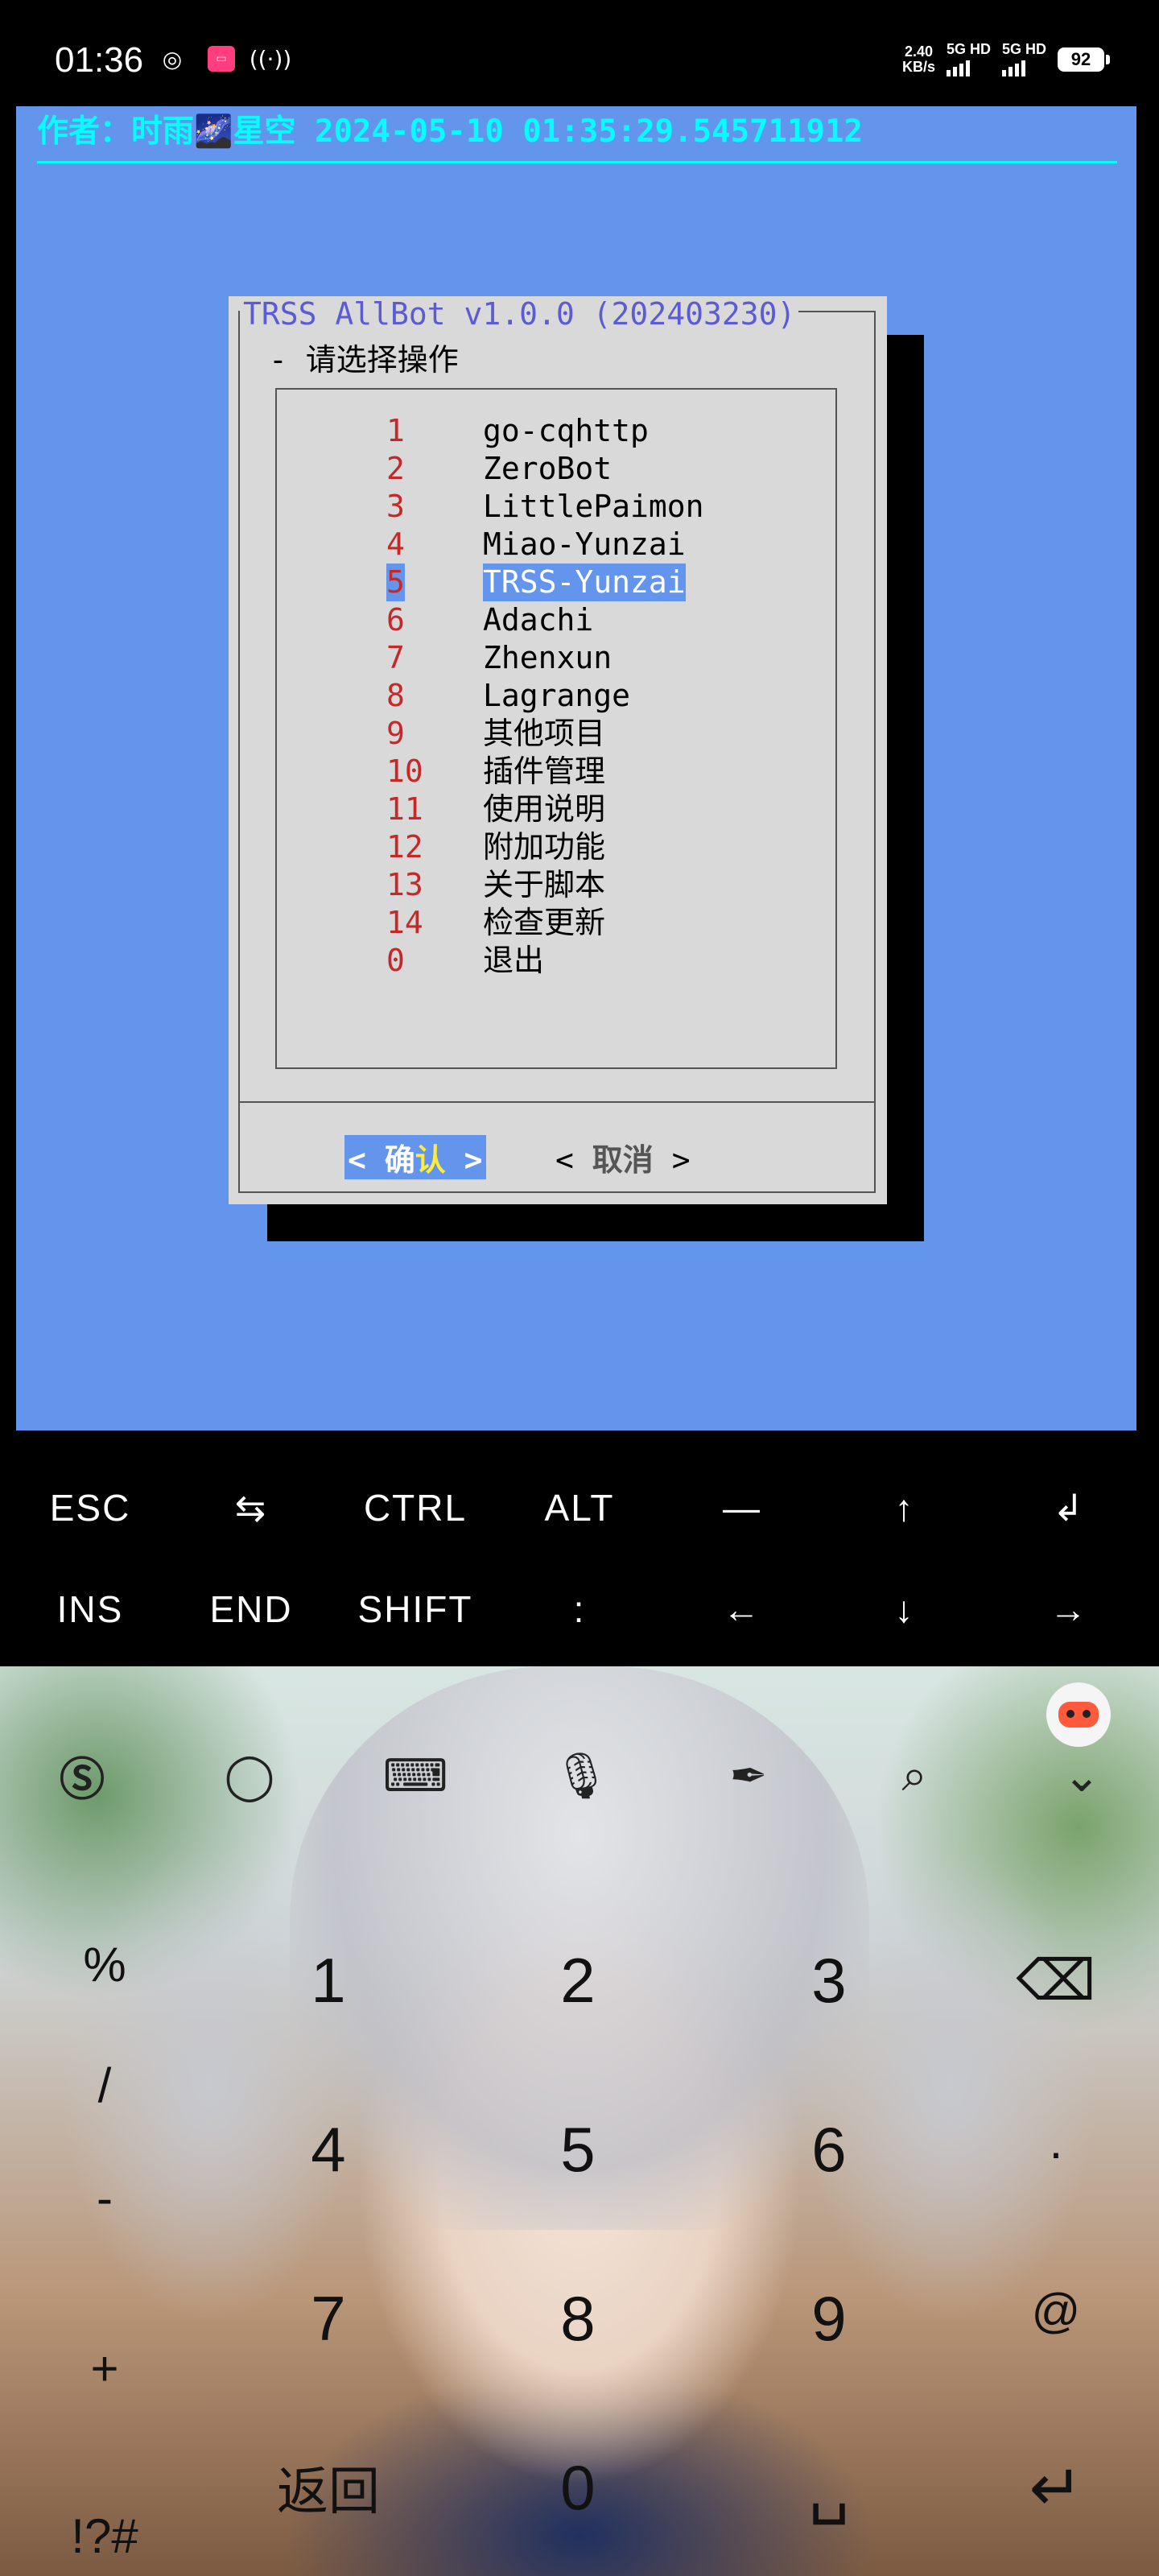 Image resolution: width=1159 pixels, height=2576 pixels. I want to click on dialog-separator, so click(557, 1102).